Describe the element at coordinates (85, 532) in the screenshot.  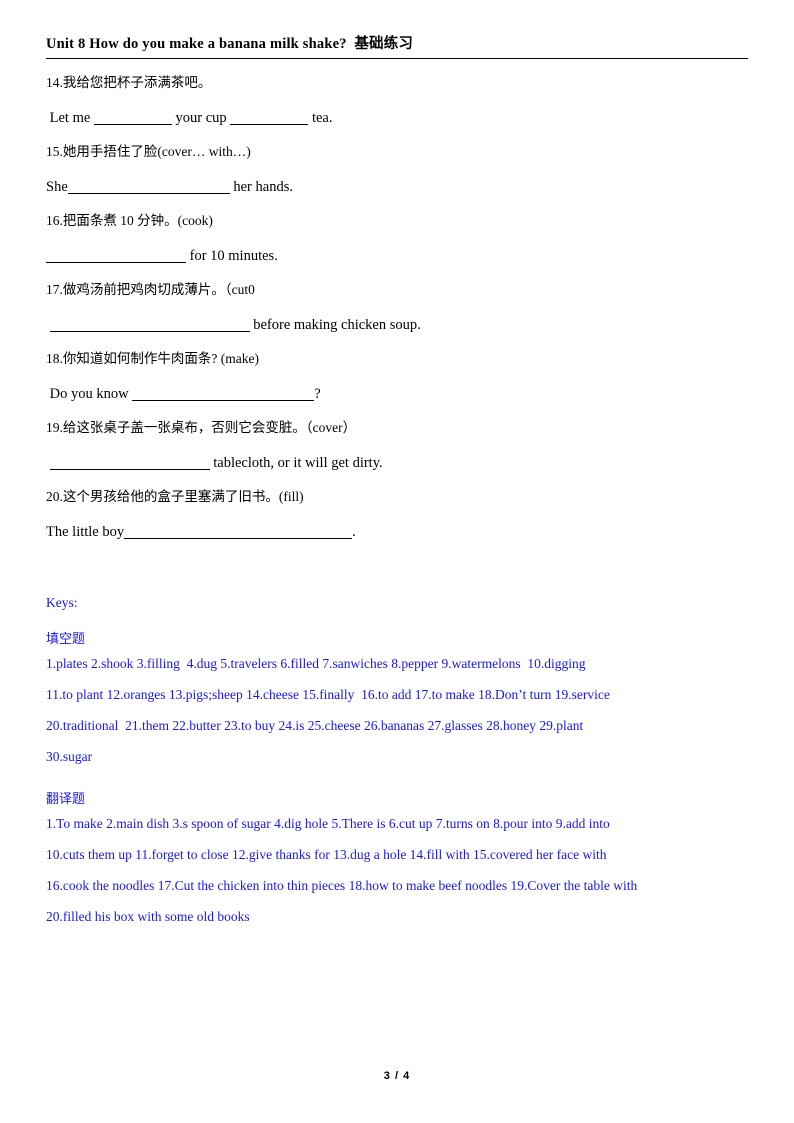
I see `answer-text: The little boy` at that location.